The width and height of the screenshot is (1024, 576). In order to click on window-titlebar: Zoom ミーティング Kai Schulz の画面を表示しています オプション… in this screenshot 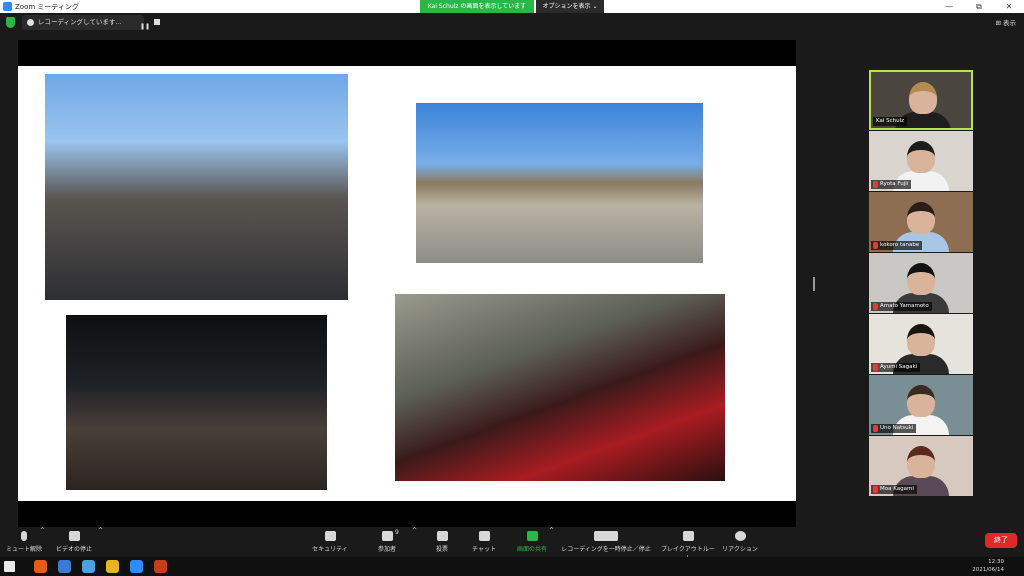, I will do `click(512, 6)`.